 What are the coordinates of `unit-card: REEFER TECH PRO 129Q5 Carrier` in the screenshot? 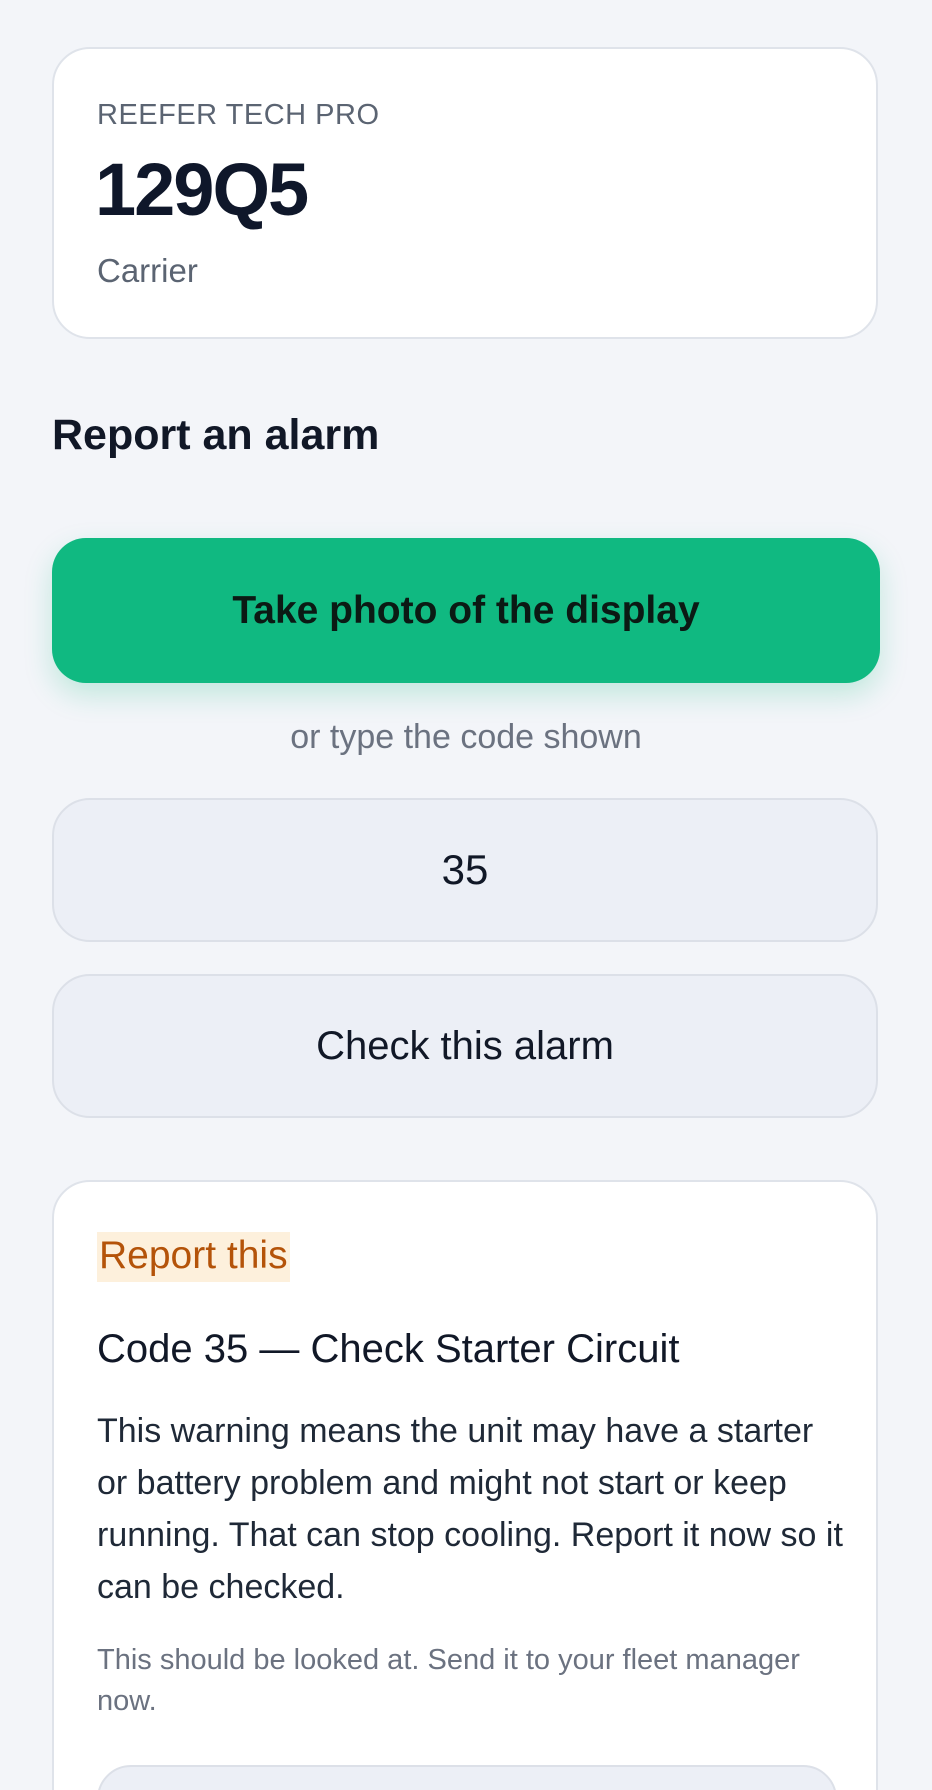 It's located at (465, 193).